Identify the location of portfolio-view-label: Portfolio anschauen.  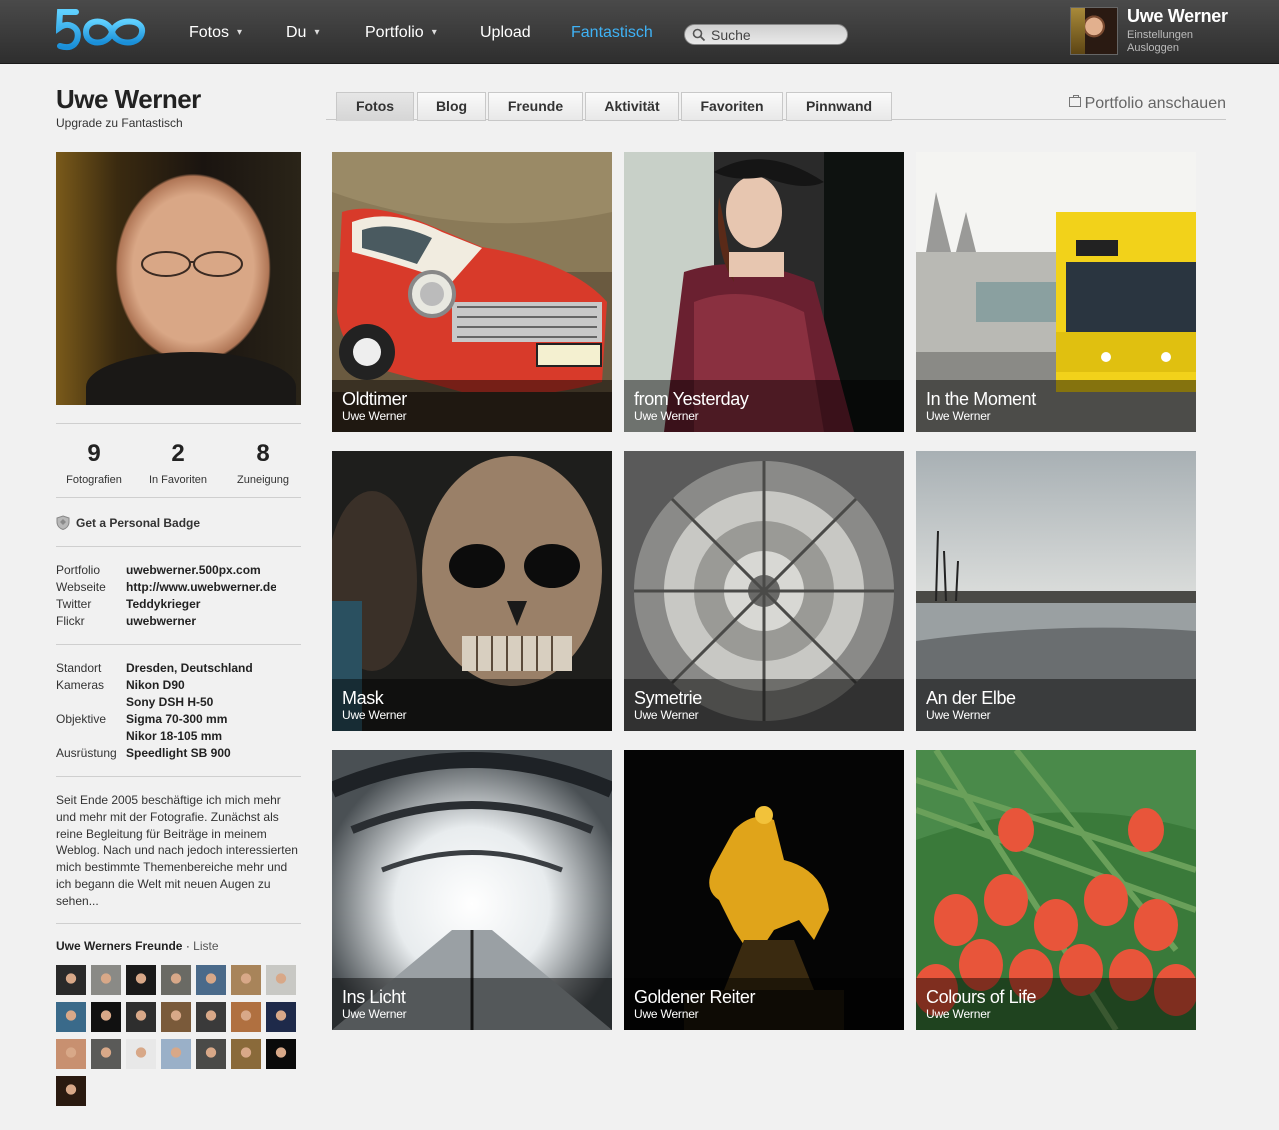
(1155, 103).